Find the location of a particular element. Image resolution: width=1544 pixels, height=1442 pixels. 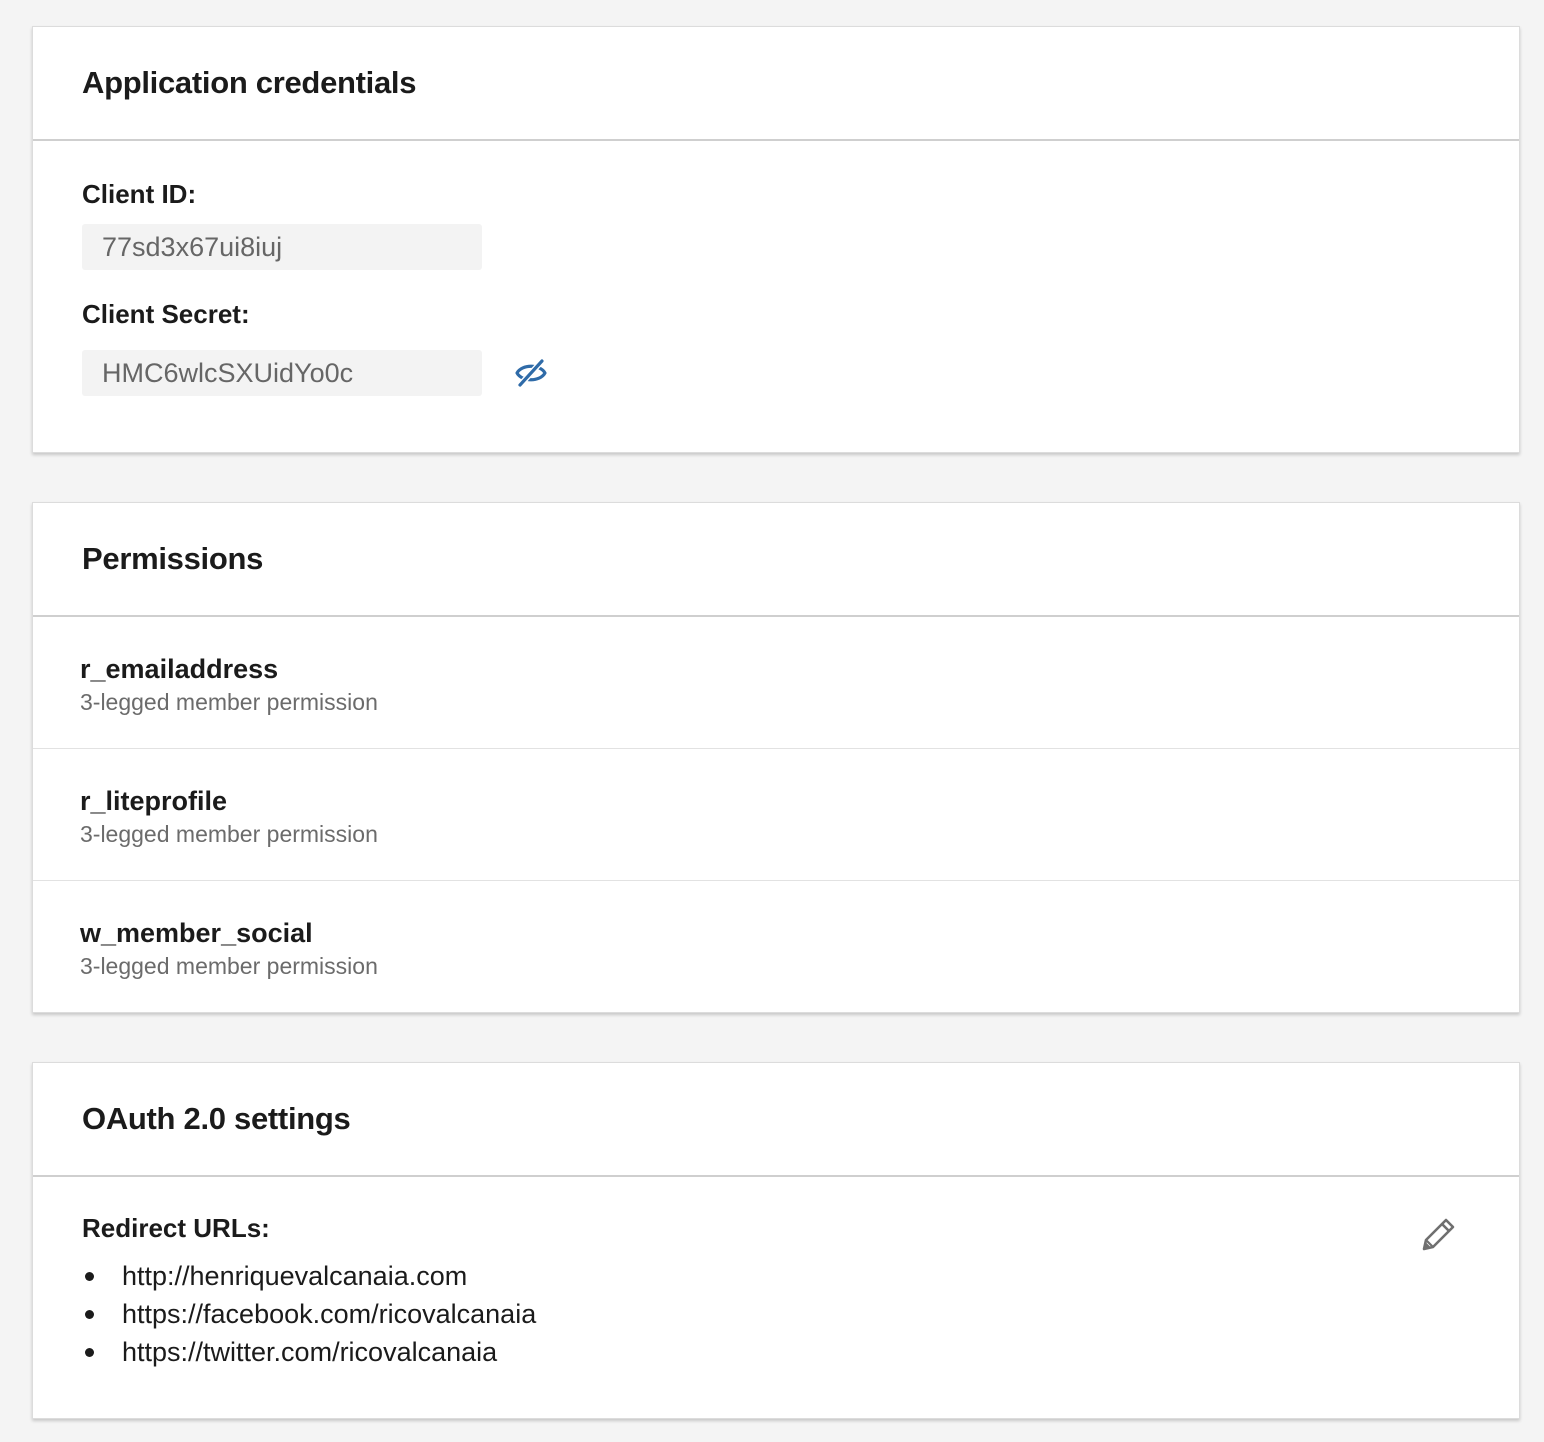

redirect-url-item: https://facebook.com/ricovalcanaia is located at coordinates (309, 1314).